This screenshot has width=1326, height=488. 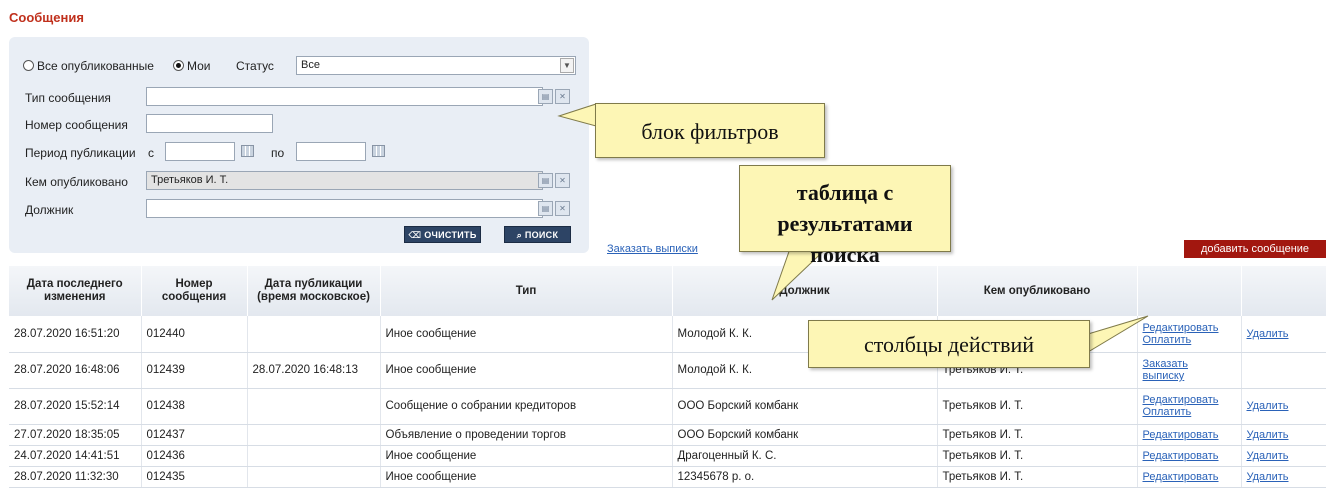 What do you see at coordinates (845, 216) in the screenshot?
I see `callout-results: таблица с результатами поиска` at bounding box center [845, 216].